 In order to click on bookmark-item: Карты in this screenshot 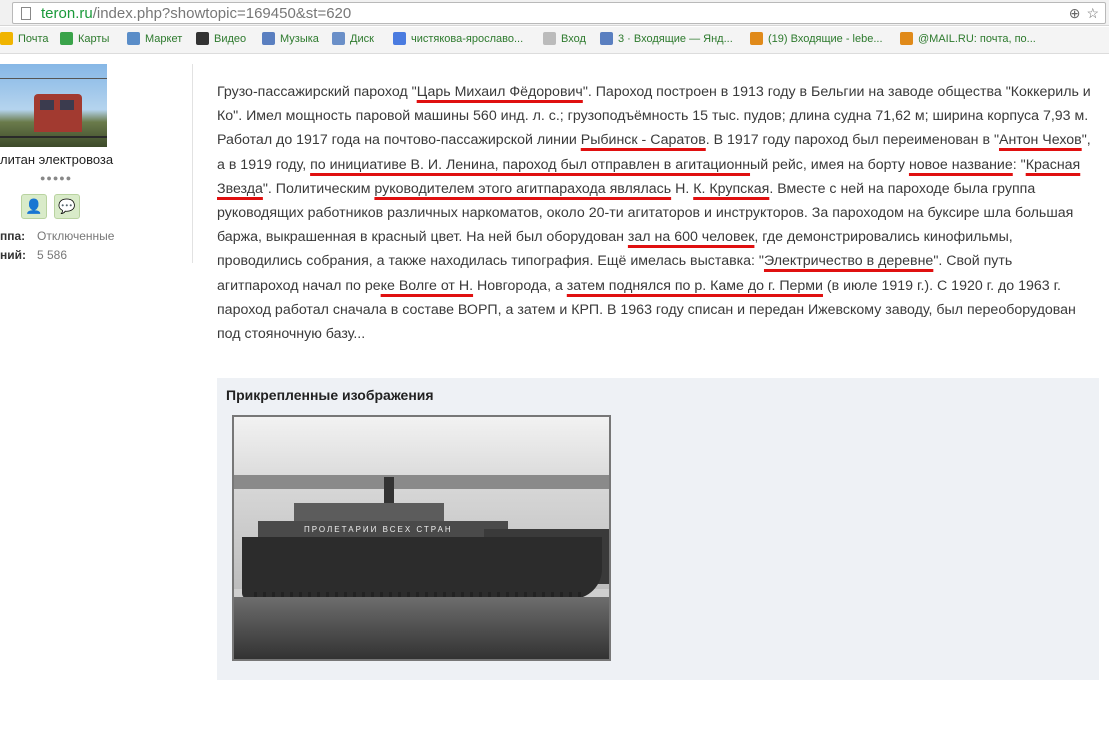, I will do `click(84, 38)`.